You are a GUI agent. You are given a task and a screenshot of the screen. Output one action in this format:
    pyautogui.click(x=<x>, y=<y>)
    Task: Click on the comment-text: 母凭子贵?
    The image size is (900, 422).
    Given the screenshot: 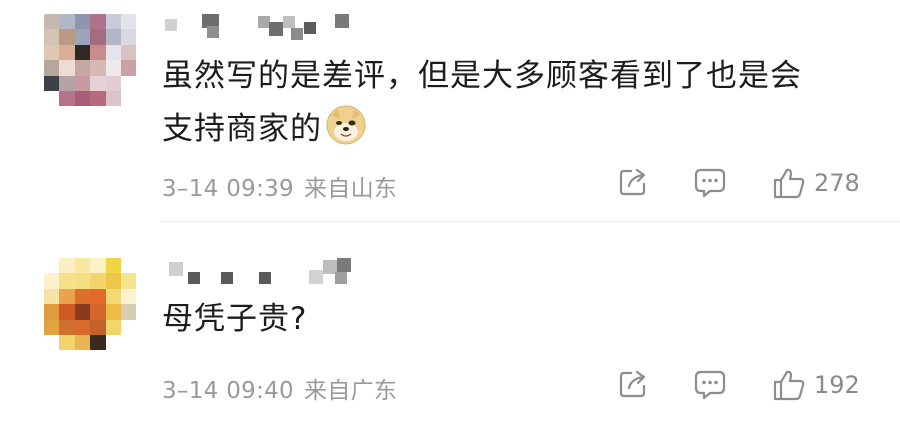 What is the action you would take?
    pyautogui.click(x=512, y=319)
    